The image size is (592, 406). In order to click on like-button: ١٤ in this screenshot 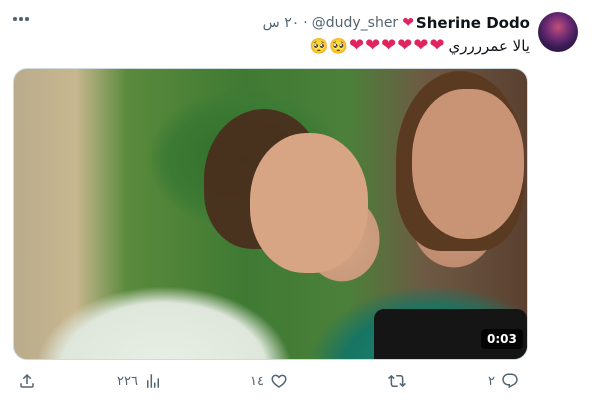, I will do `click(269, 381)`.